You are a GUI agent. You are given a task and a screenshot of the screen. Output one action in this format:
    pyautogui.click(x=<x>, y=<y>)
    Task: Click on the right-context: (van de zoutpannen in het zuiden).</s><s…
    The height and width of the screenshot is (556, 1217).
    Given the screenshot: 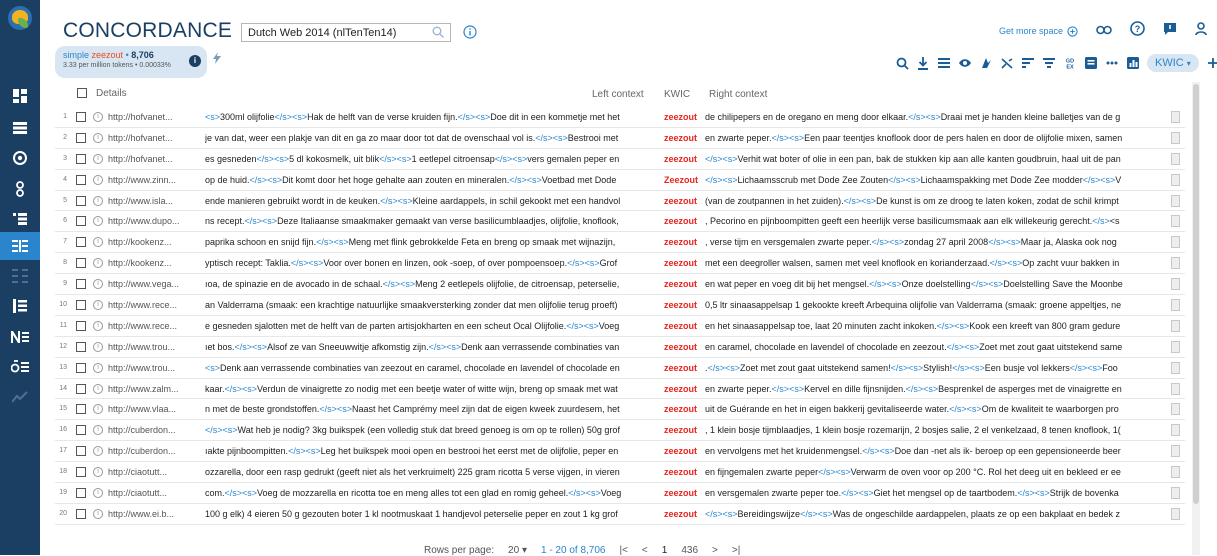 What is the action you would take?
    pyautogui.click(x=935, y=201)
    